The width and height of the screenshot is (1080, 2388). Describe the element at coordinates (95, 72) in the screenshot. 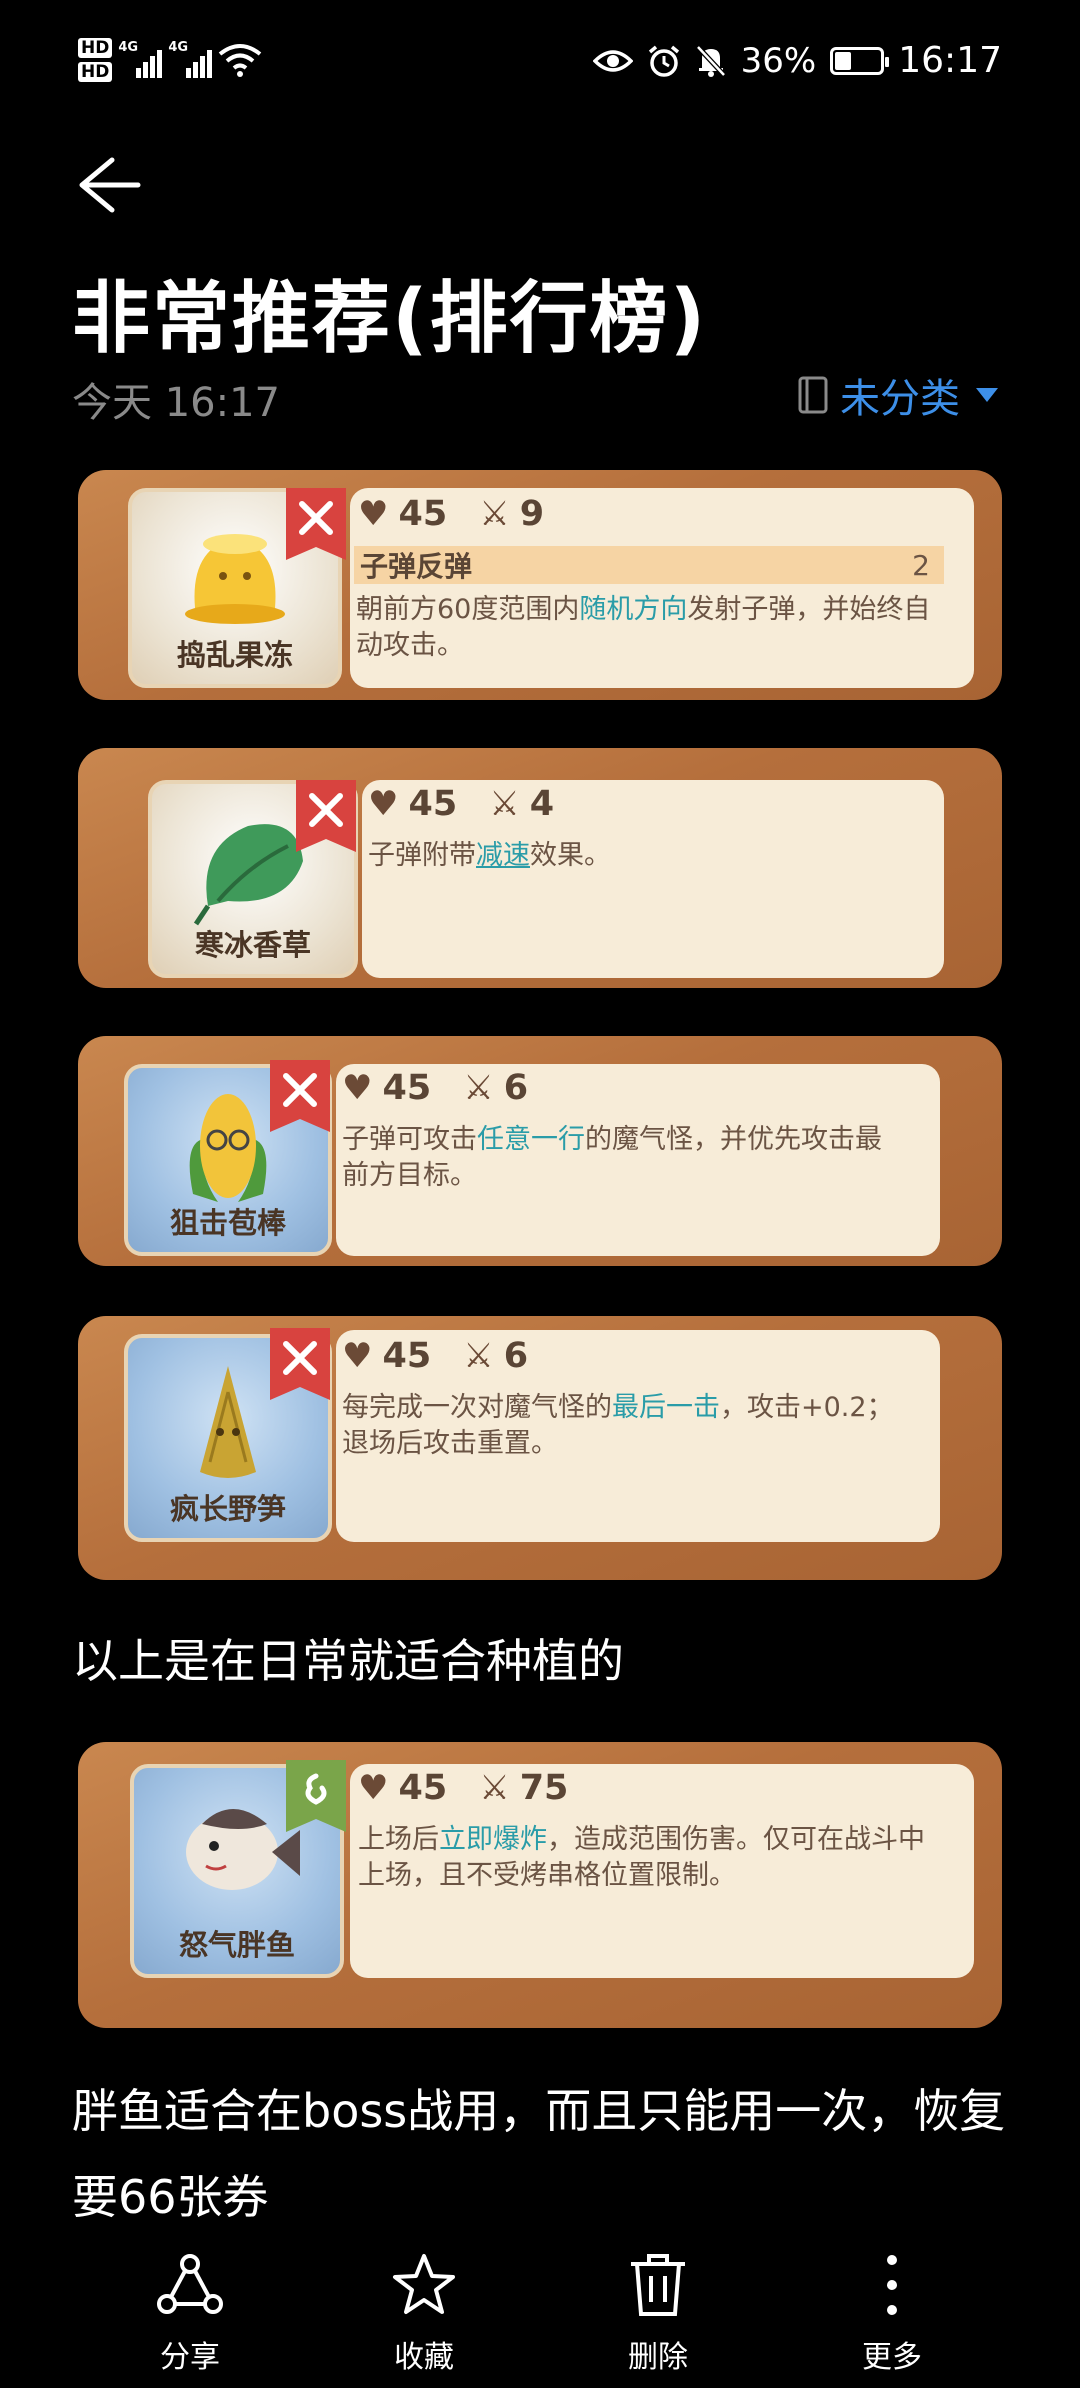

I see `hd-badge-2: HD` at that location.